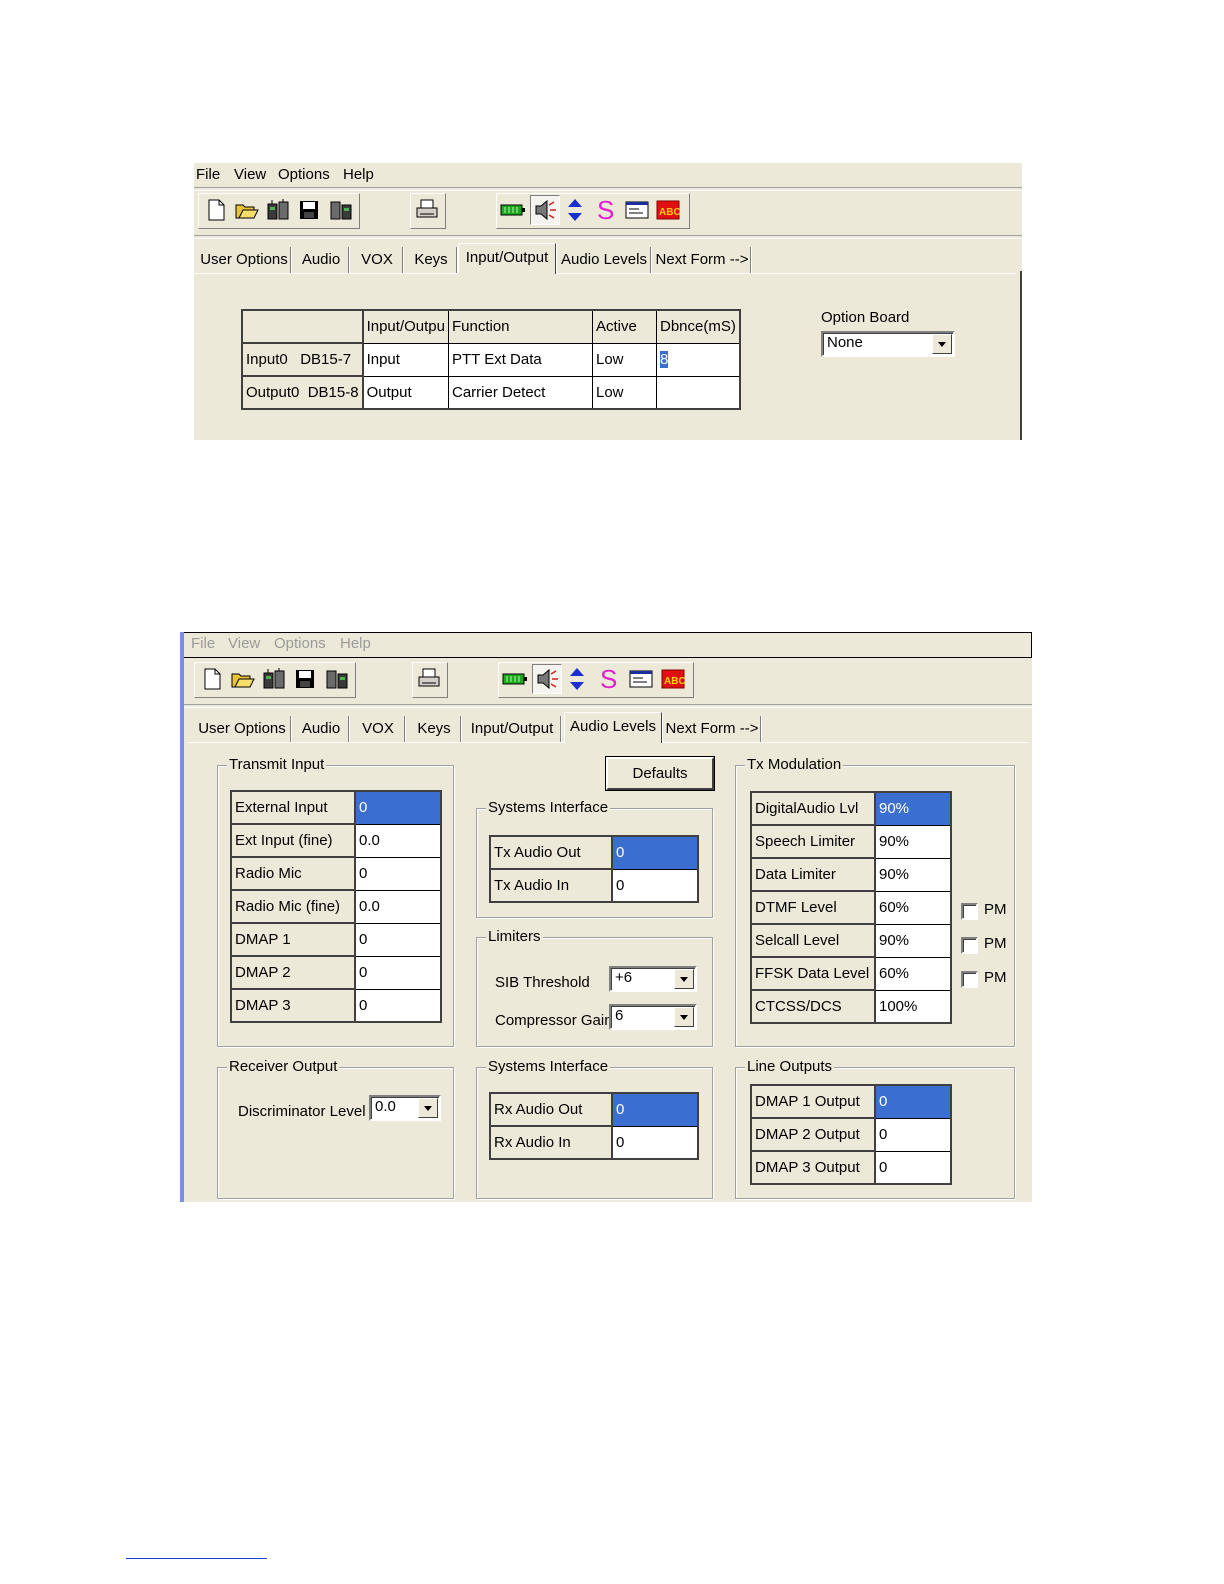 Image resolution: width=1224 pixels, height=1584 pixels. I want to click on external-input-field: 0, so click(398, 807).